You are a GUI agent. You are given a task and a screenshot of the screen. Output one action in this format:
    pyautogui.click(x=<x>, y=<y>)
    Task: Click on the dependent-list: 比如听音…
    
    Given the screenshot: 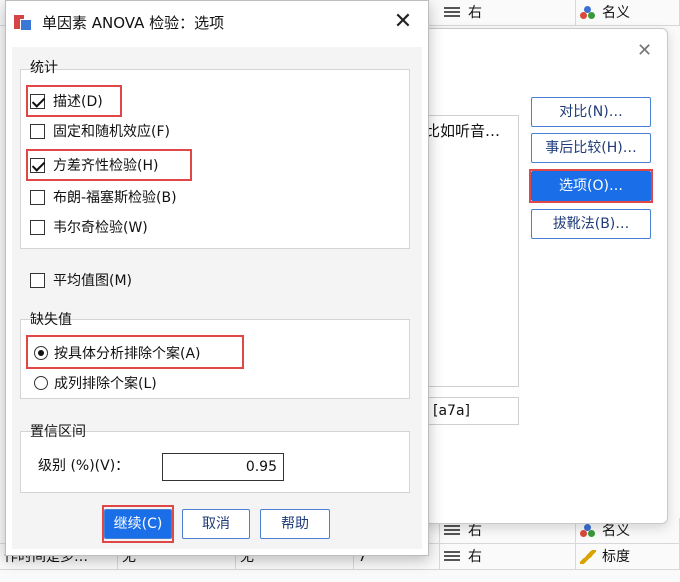 What is the action you would take?
    pyautogui.click(x=469, y=251)
    